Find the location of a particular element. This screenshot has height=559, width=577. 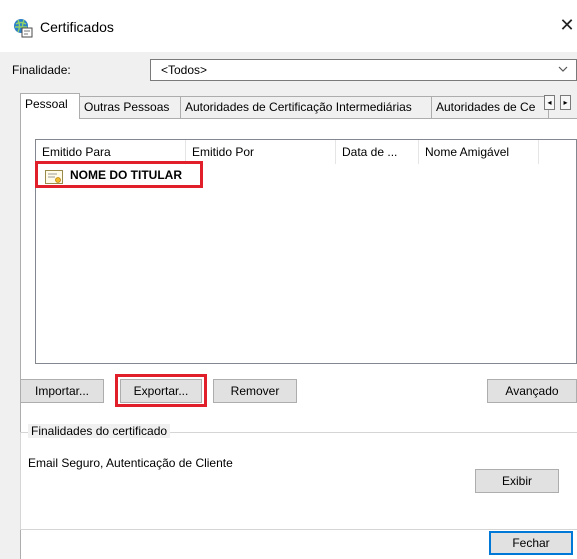

tab-outras-pessoas: Outras Pessoas is located at coordinates (130, 107).